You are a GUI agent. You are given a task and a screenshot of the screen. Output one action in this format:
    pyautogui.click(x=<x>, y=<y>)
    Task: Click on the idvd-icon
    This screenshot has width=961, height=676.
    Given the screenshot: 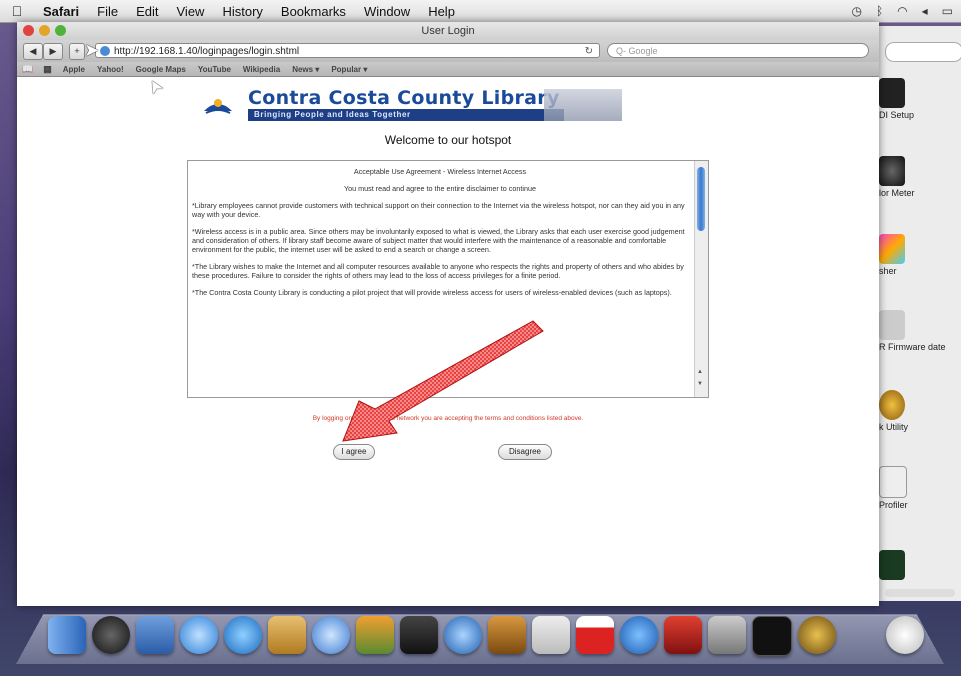 What is the action you would take?
    pyautogui.click(x=463, y=635)
    